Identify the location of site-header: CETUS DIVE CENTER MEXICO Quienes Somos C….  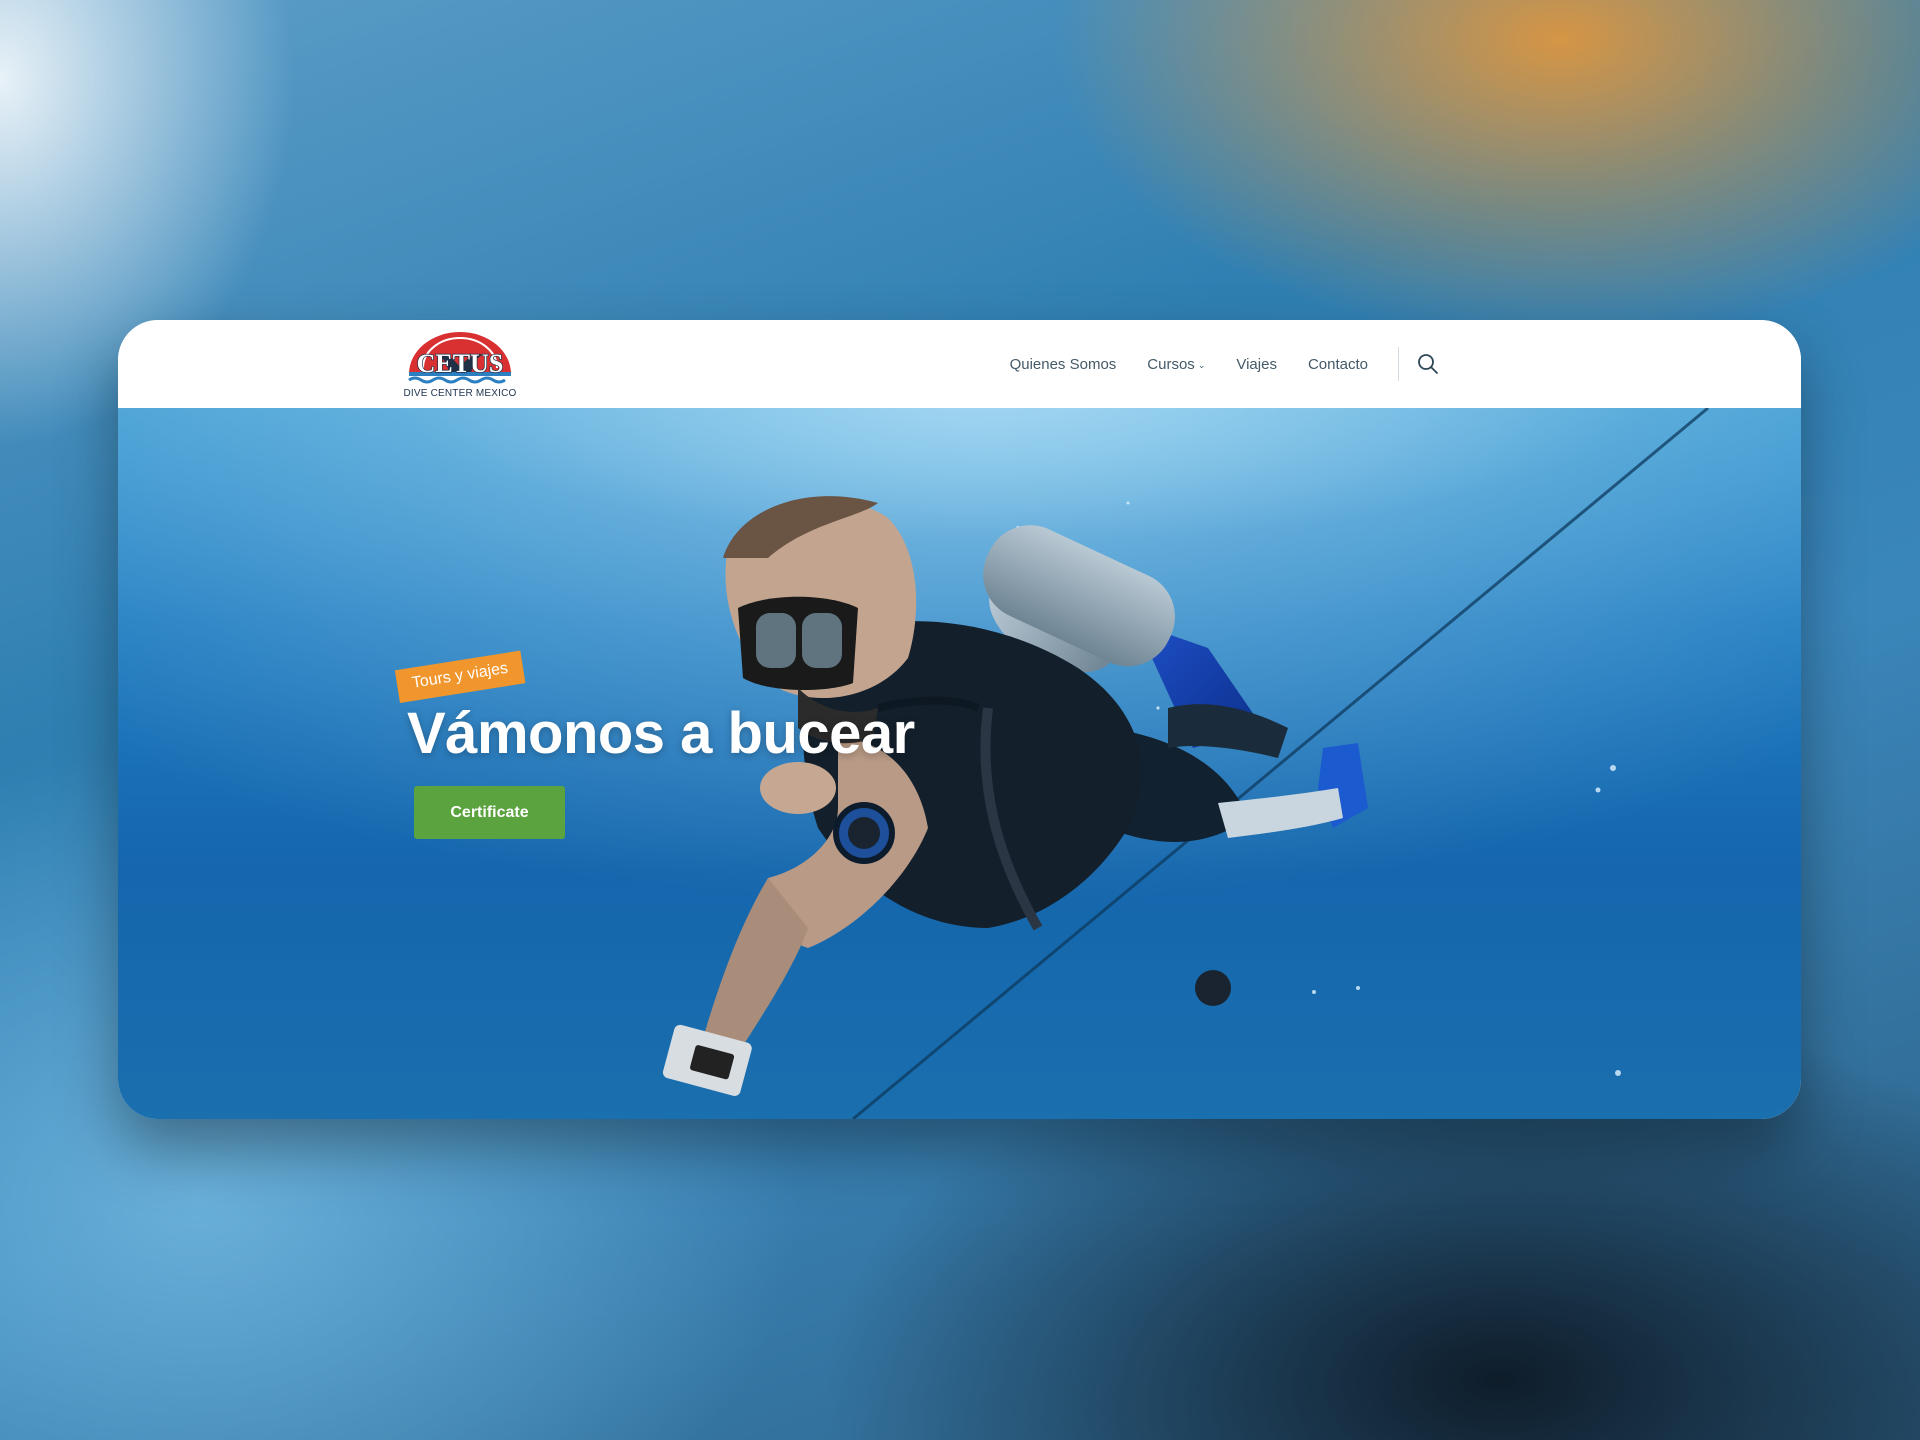
(959, 364).